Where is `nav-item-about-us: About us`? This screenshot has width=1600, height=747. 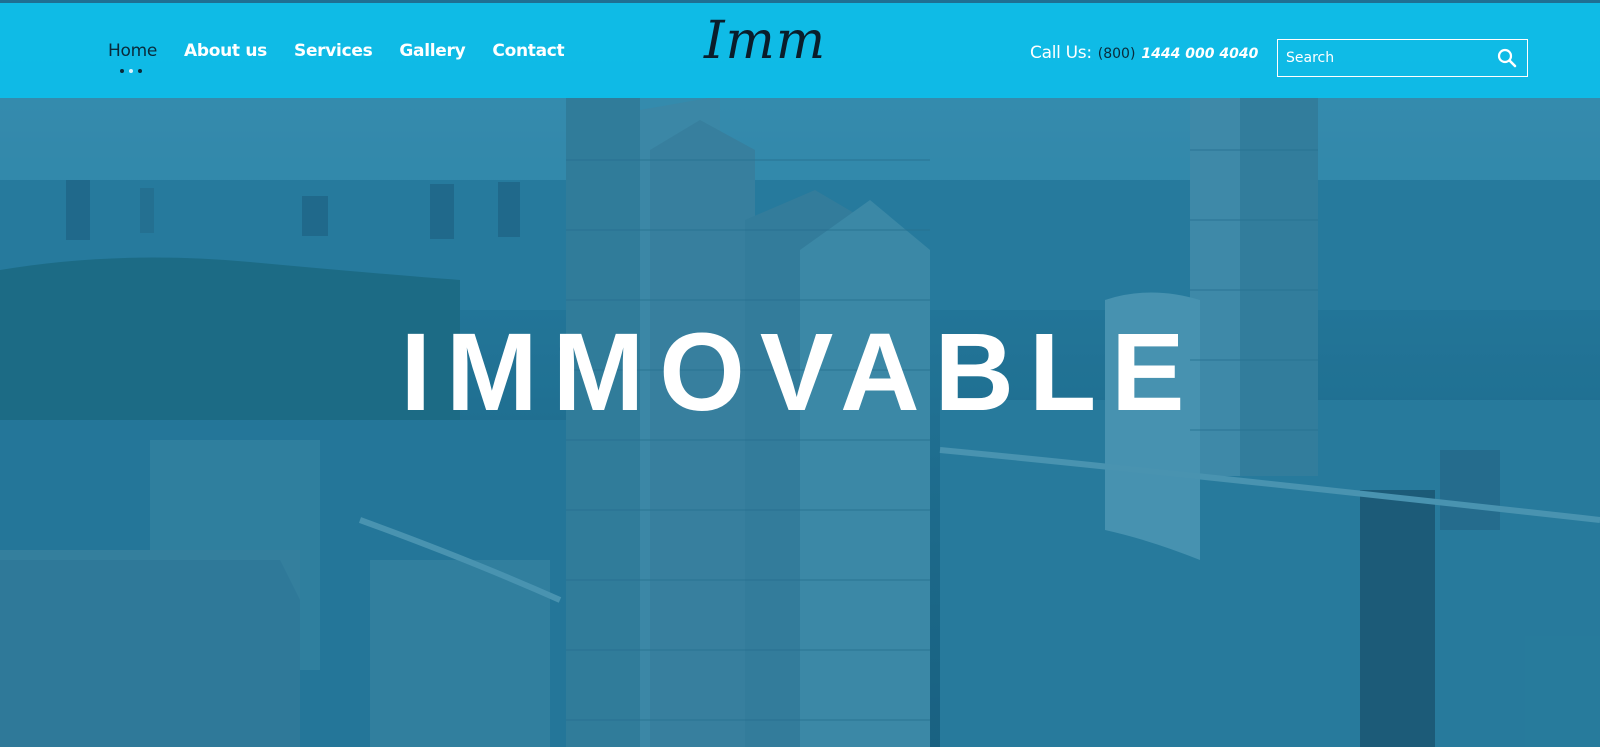 nav-item-about-us: About us is located at coordinates (225, 51).